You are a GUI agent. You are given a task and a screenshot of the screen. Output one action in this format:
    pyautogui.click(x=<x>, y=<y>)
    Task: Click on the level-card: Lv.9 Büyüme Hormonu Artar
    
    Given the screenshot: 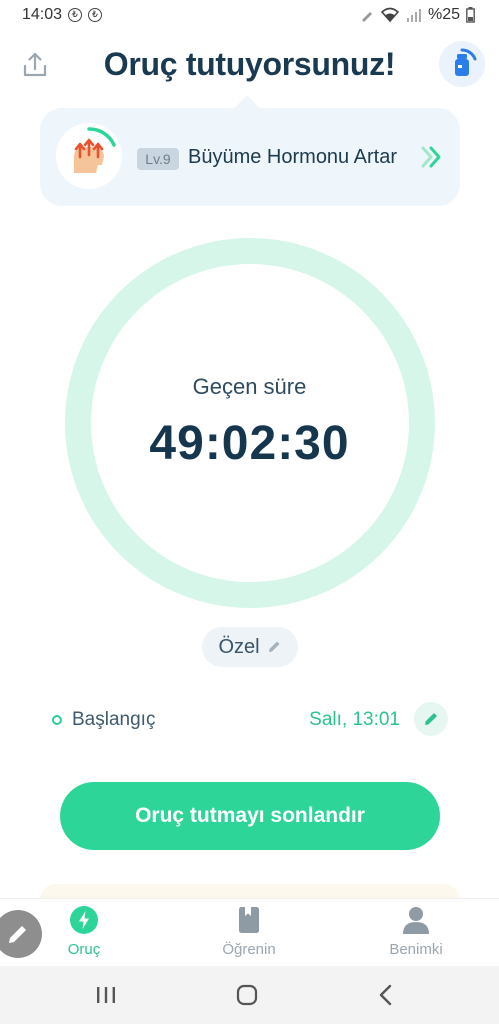 What is the action you would take?
    pyautogui.click(x=250, y=157)
    